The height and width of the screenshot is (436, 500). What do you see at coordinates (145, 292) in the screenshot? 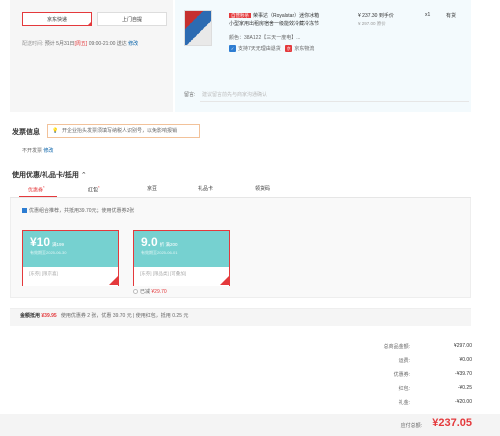
I see `saved-label: 已减` at bounding box center [145, 292].